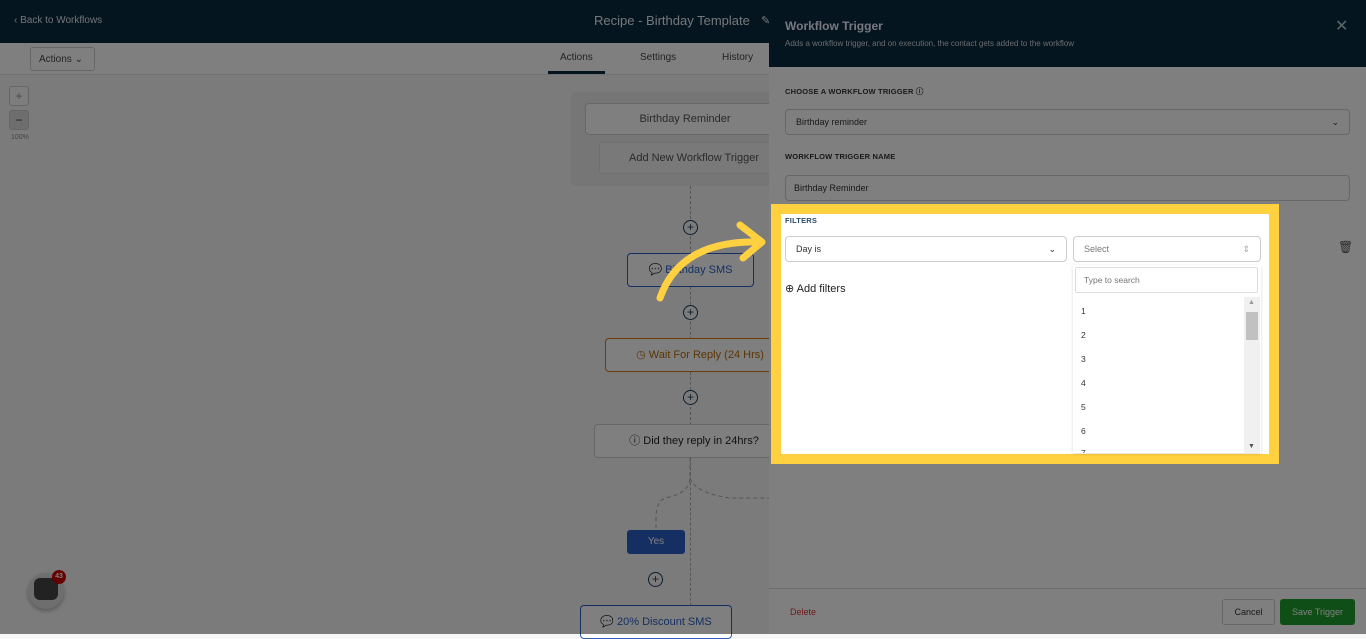 The width and height of the screenshot is (1366, 639). What do you see at coordinates (1166, 280) in the screenshot?
I see `search-input` at bounding box center [1166, 280].